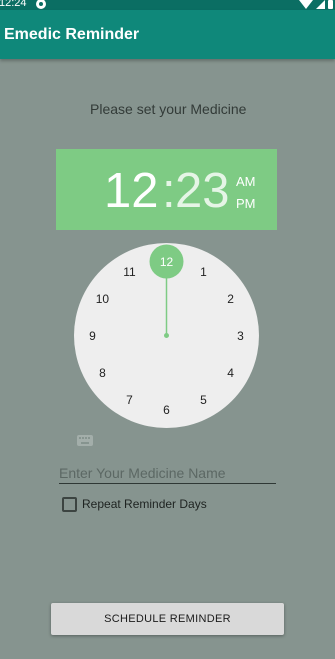 The width and height of the screenshot is (335, 659). I want to click on am-toggle: AM, so click(246, 181).